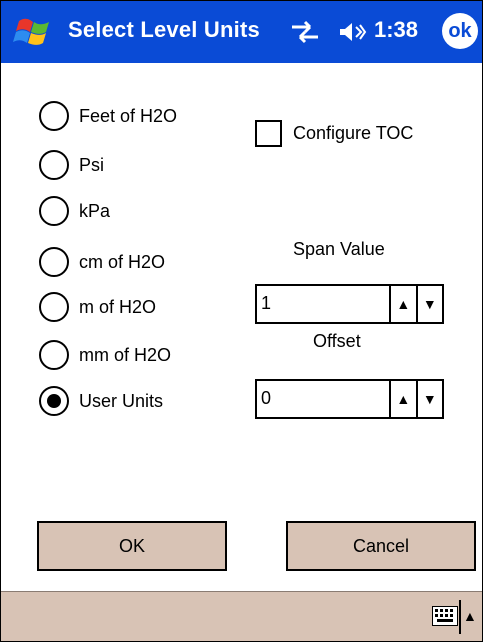 The image size is (483, 642). Describe the element at coordinates (266, 303) in the screenshot. I see `span-value-input: 1` at that location.